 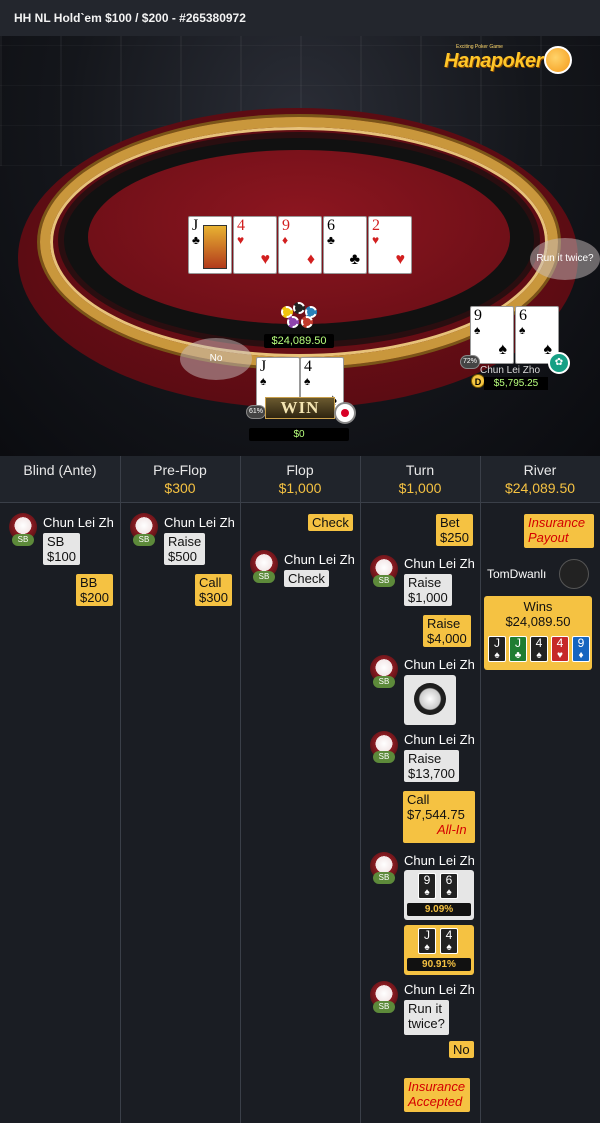 What do you see at coordinates (300, 488) in the screenshot?
I see `col-flop-amount: $1,000` at bounding box center [300, 488].